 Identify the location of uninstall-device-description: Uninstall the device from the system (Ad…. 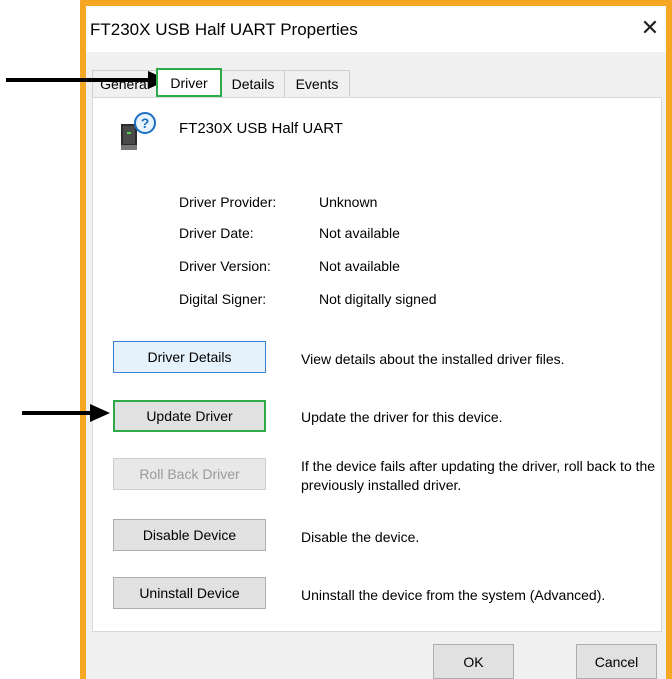
(453, 595).